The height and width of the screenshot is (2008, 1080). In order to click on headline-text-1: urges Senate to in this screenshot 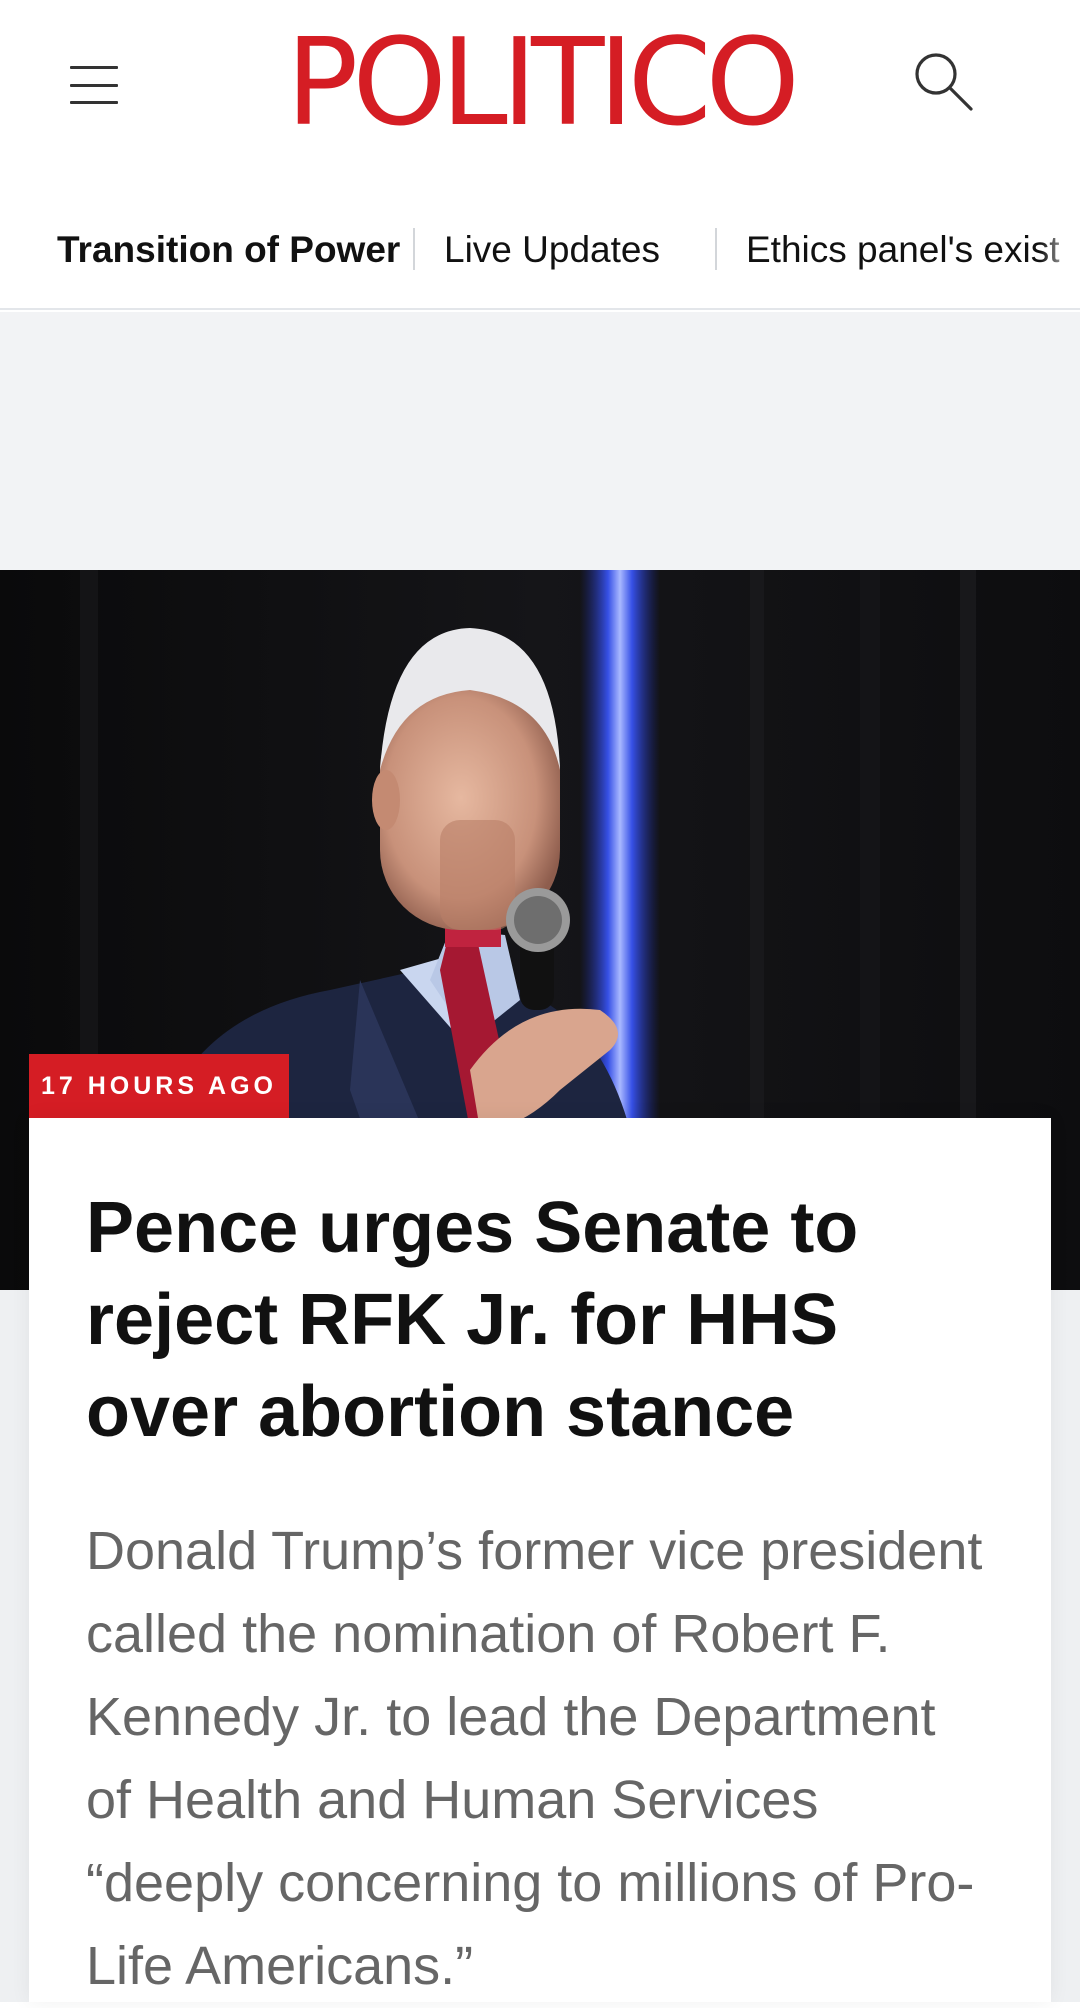, I will do `click(578, 1228)`.